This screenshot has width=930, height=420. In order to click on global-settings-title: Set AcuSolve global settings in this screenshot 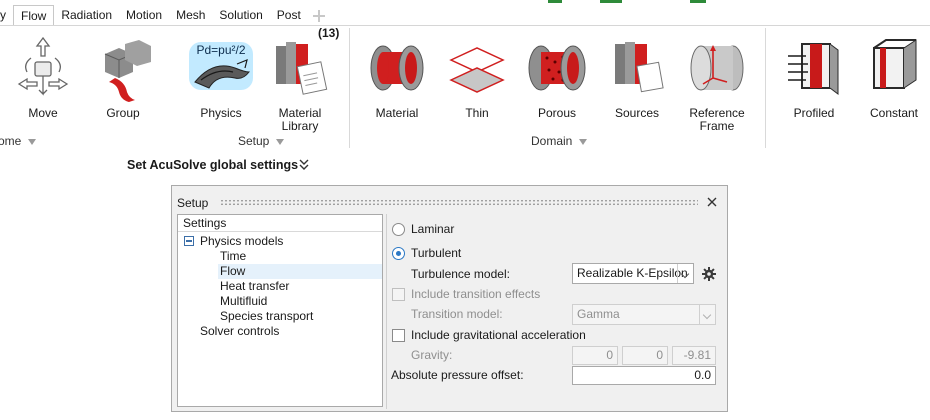, I will do `click(213, 165)`.